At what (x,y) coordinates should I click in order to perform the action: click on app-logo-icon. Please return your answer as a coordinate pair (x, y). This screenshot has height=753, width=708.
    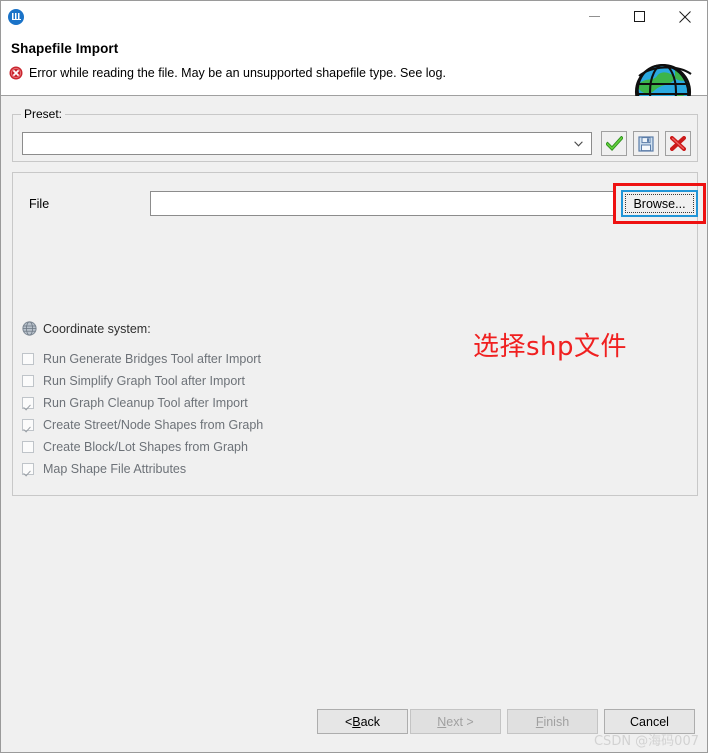
    Looking at the image, I should click on (16, 16).